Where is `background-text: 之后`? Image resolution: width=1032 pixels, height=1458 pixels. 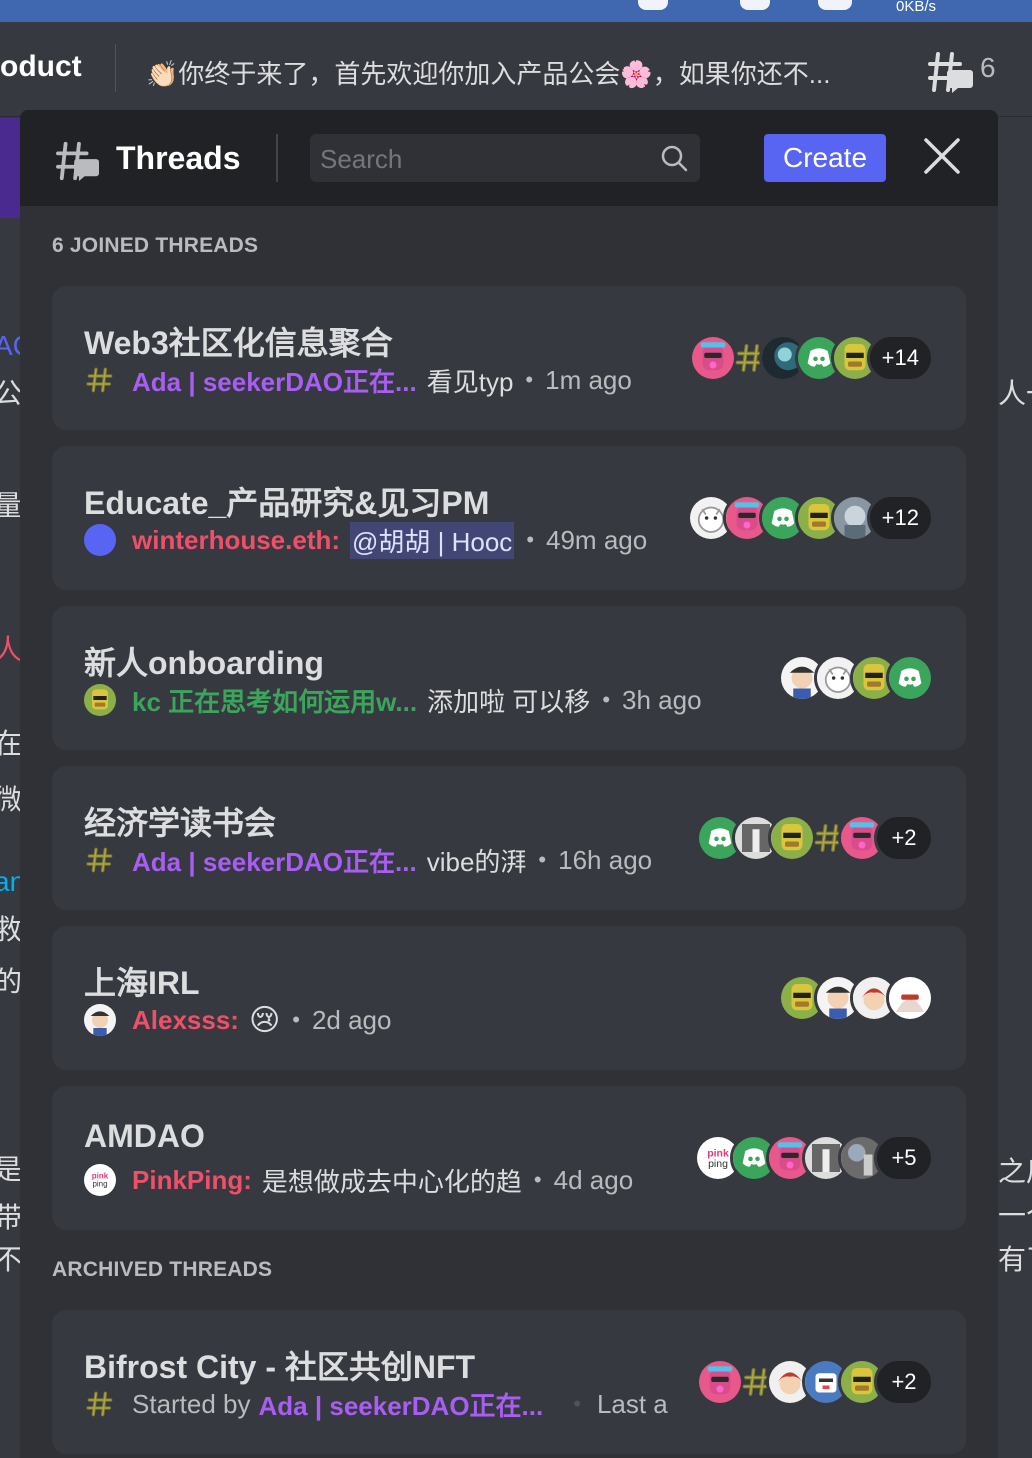 background-text: 之后 is located at coordinates (1015, 1171).